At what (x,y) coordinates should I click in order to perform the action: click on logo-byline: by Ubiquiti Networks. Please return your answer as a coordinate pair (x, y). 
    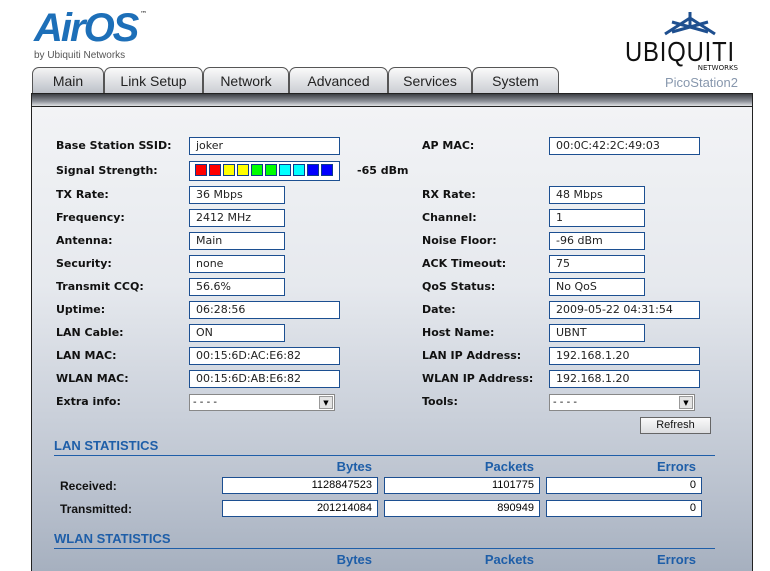
    Looking at the image, I should click on (80, 55).